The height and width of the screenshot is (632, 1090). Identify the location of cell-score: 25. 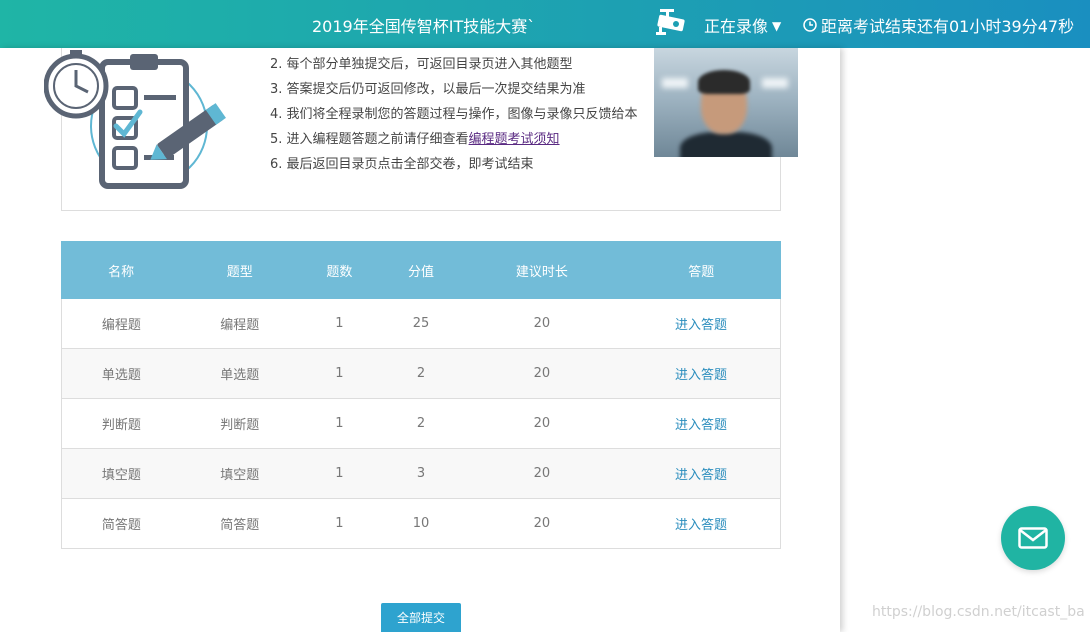
(421, 323).